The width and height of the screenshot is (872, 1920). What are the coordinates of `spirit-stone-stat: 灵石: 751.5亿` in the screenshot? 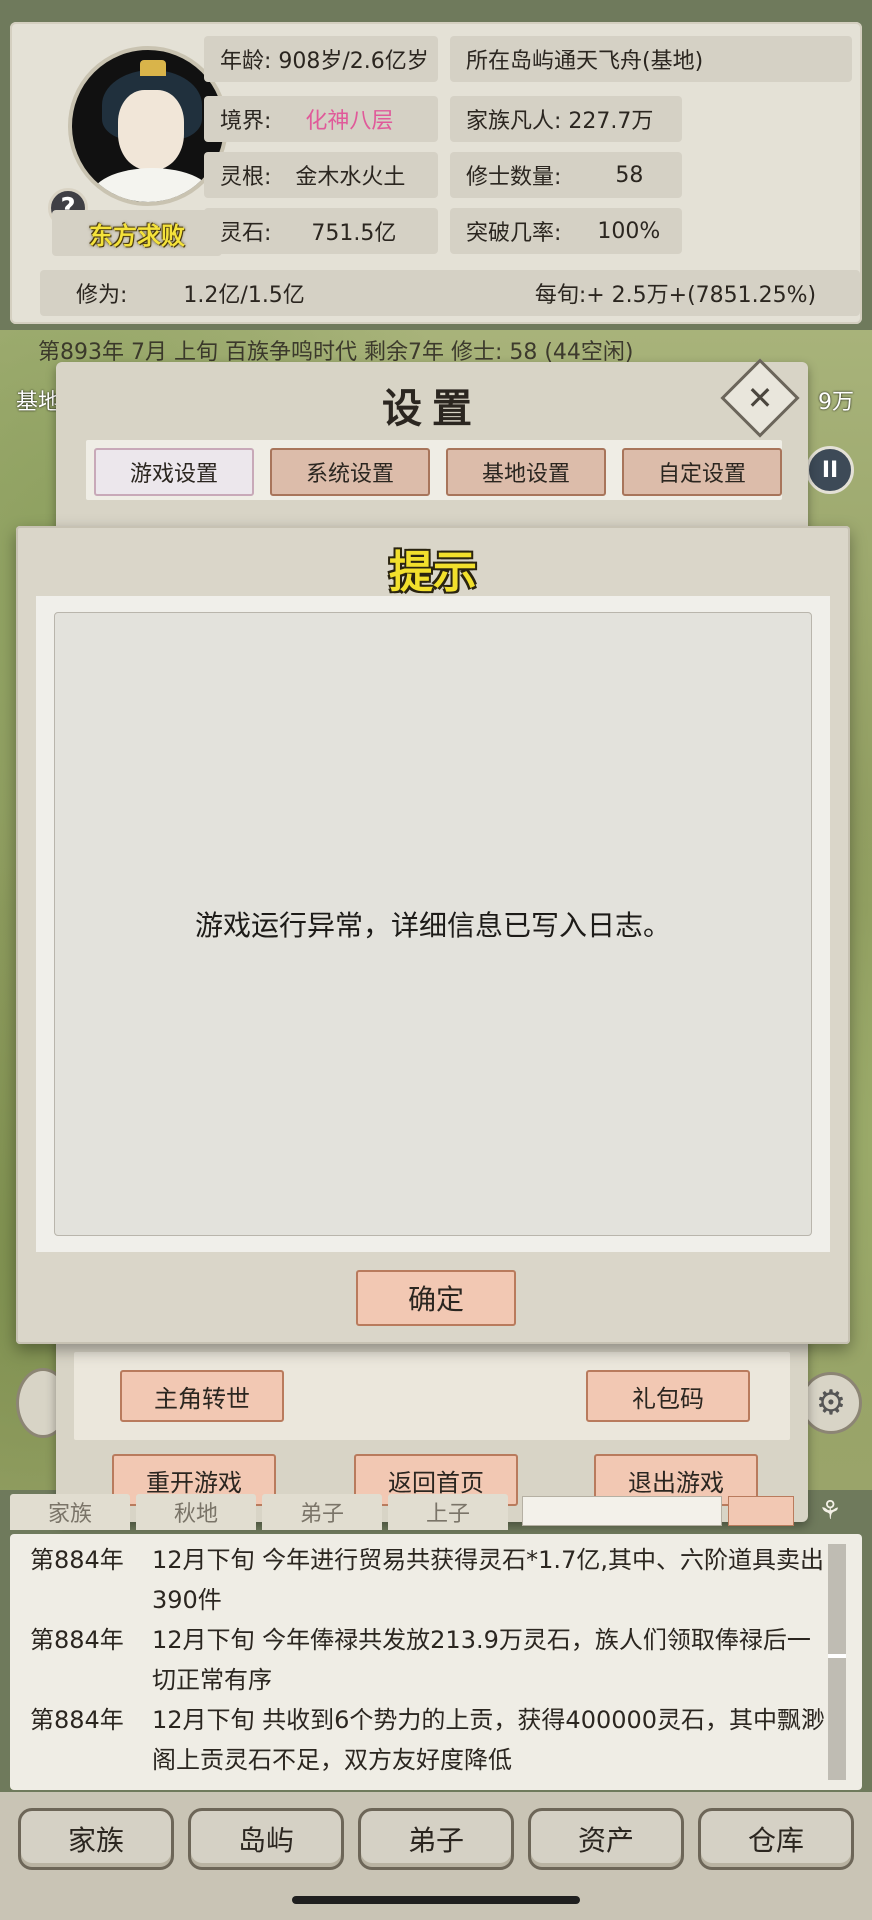 It's located at (321, 231).